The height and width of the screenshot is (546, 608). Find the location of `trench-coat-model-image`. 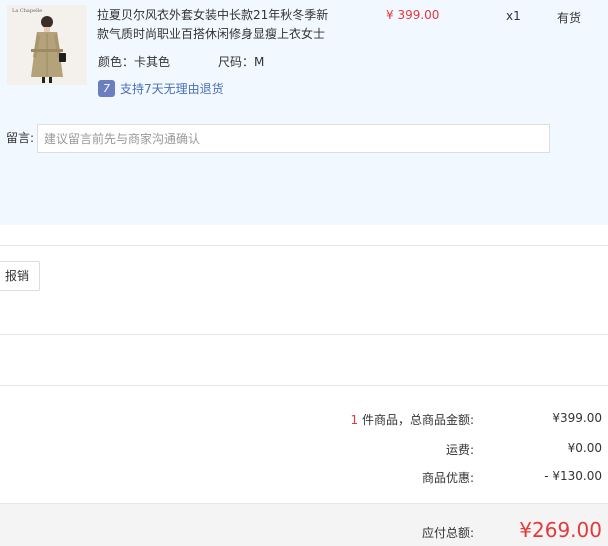

trench-coat-model-image is located at coordinates (47, 45).